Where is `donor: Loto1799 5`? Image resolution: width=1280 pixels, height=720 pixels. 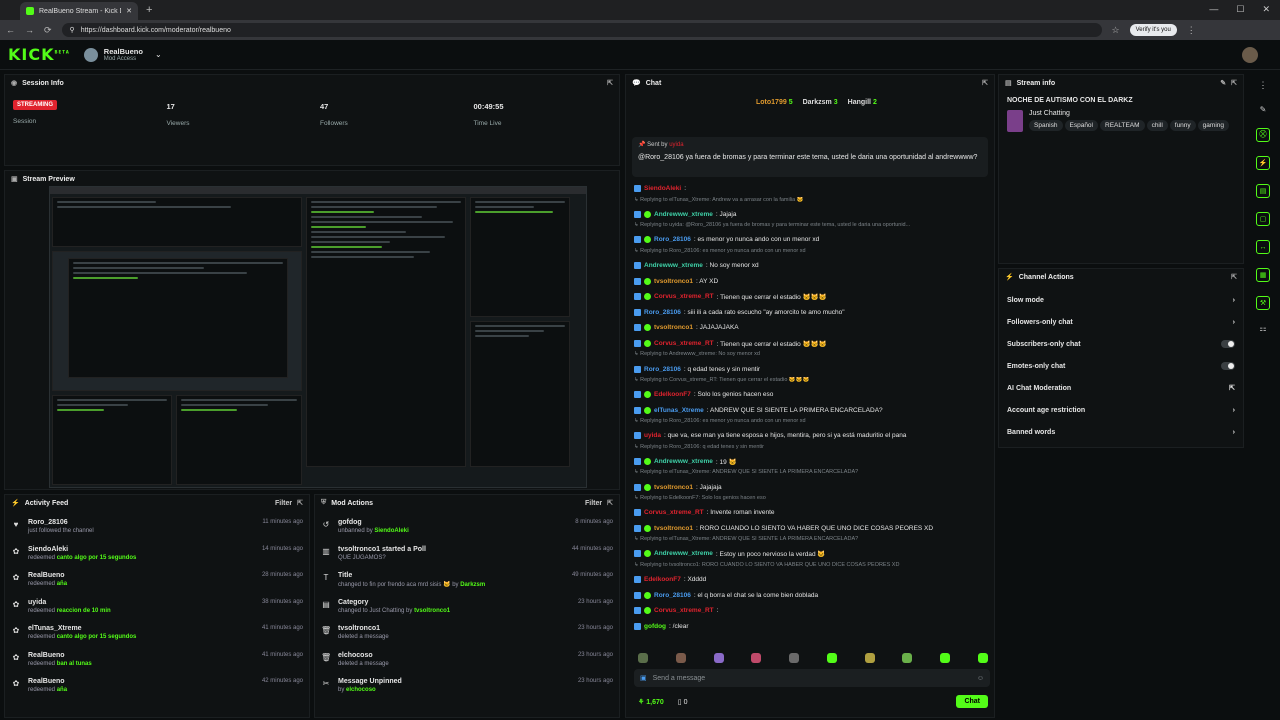 donor: Loto1799 5 is located at coordinates (774, 102).